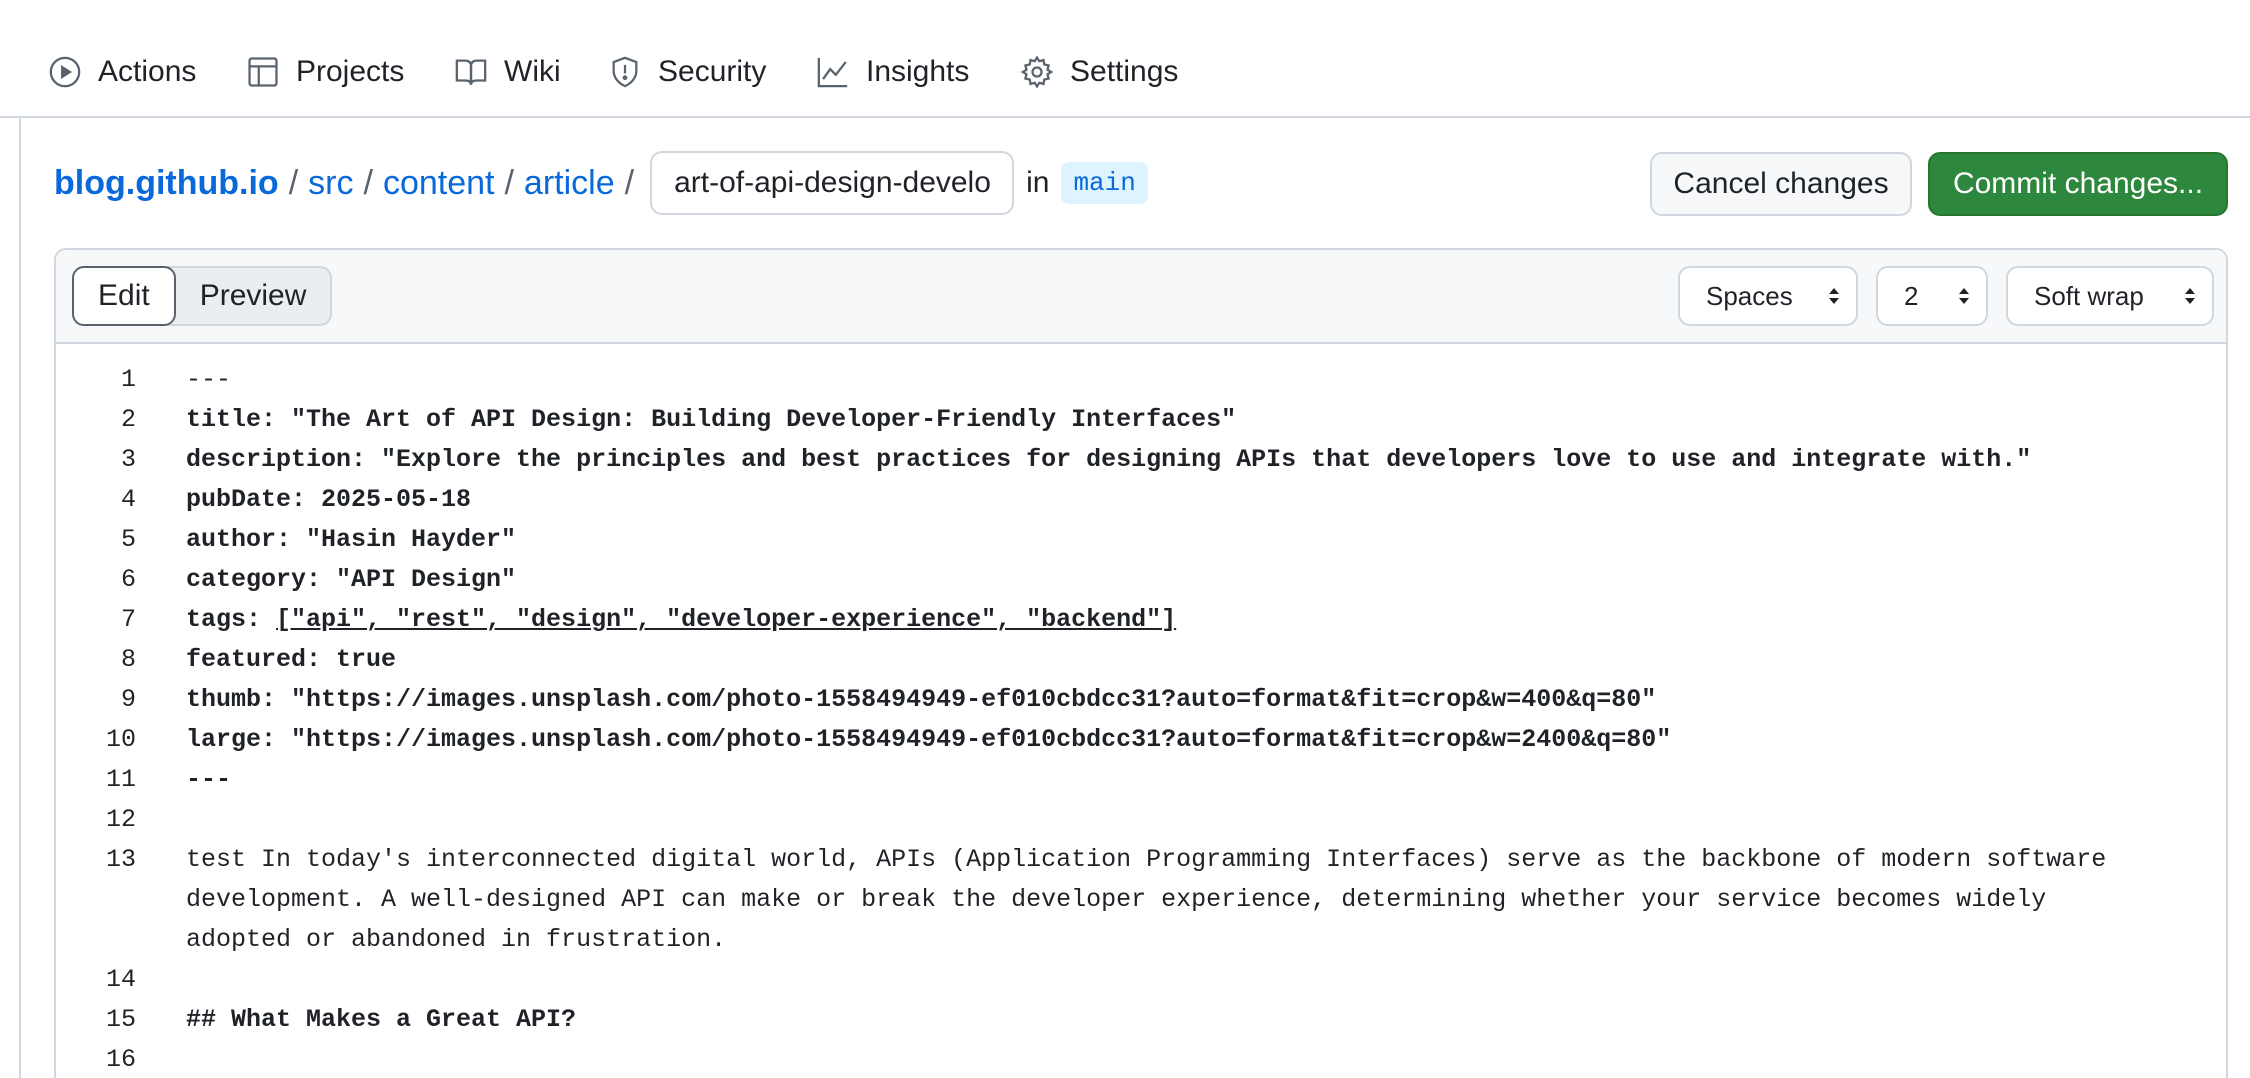  I want to click on nav-label: Actions, so click(147, 71).